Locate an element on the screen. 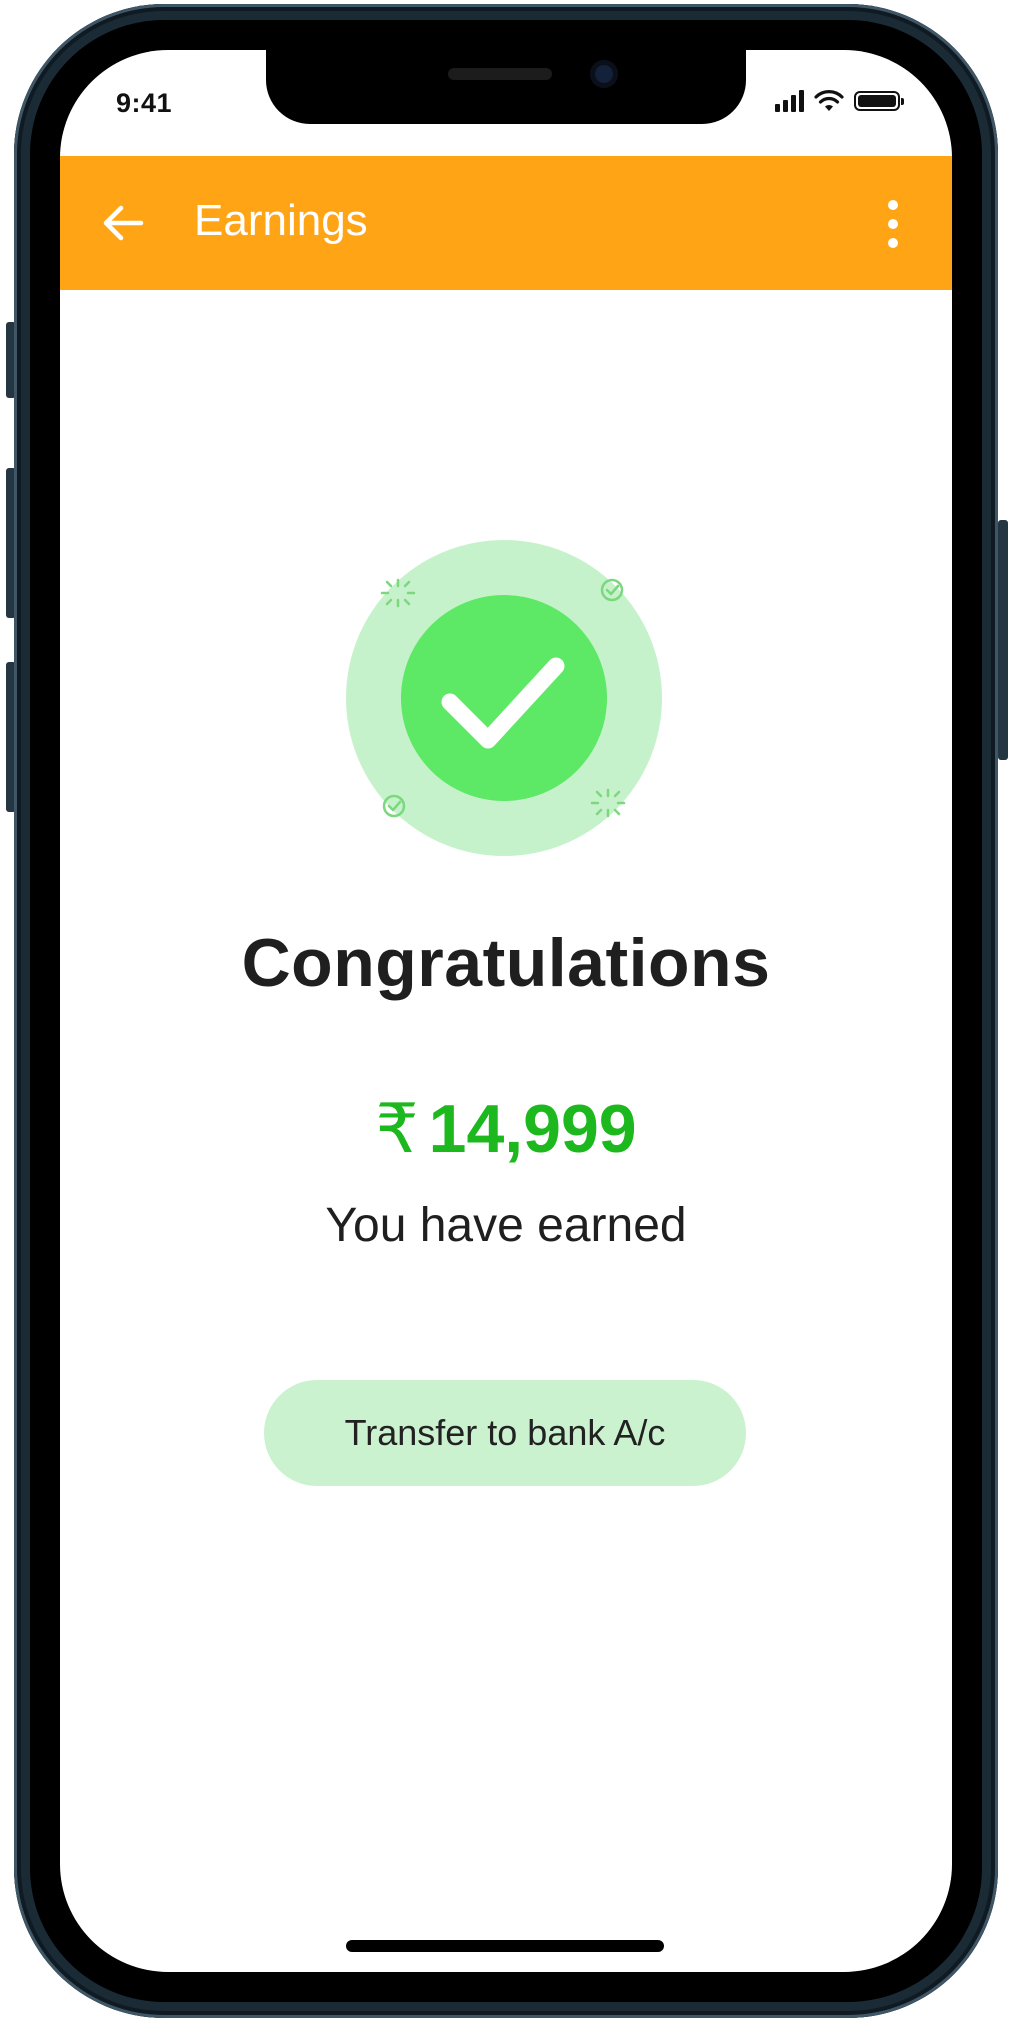 The image size is (1010, 2024). wifi-icon is located at coordinates (829, 100).